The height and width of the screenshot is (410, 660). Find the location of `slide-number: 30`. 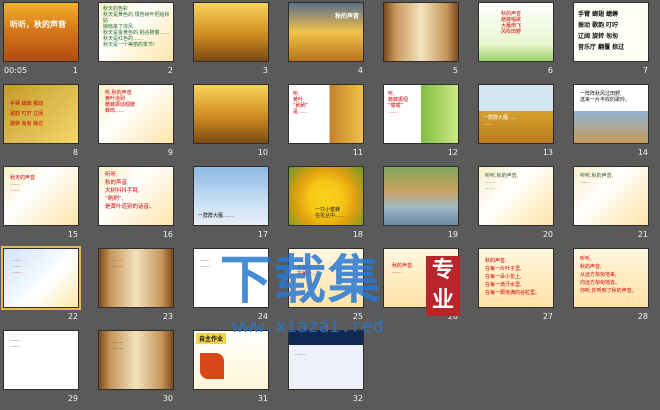

slide-number: 30 is located at coordinates (167, 398).